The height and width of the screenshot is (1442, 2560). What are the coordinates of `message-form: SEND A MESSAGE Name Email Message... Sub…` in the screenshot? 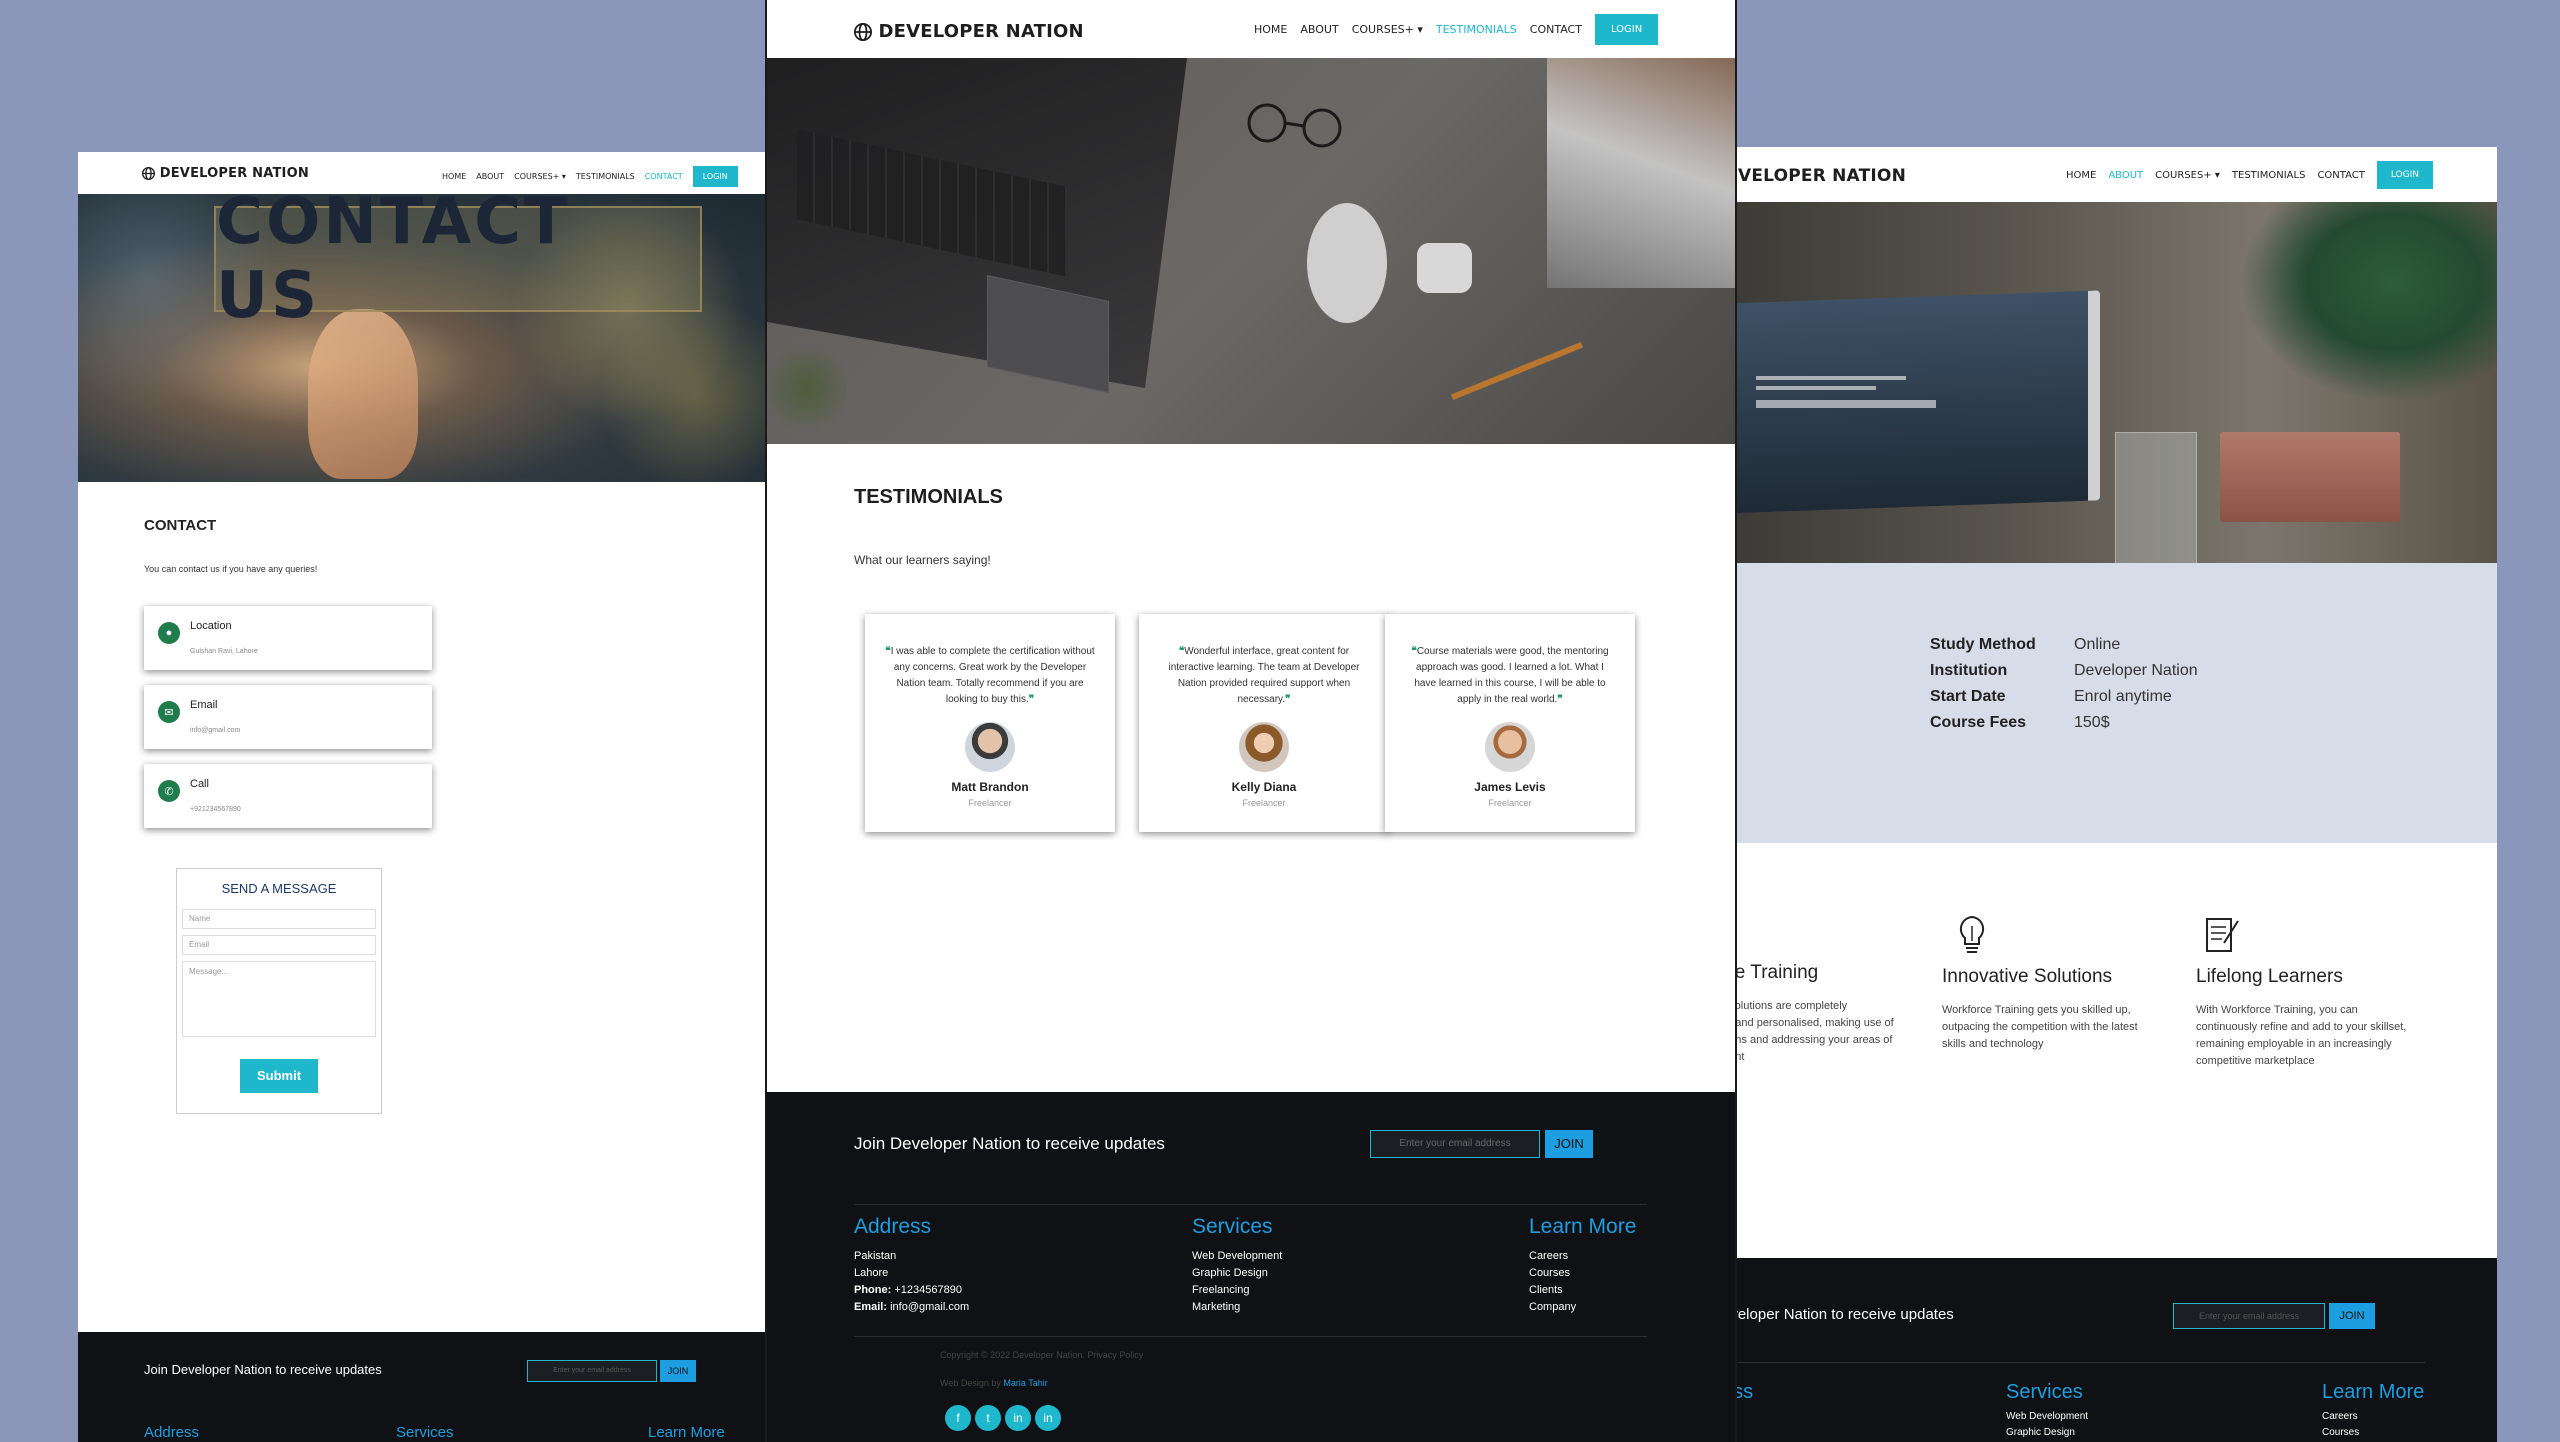 It's located at (279, 991).